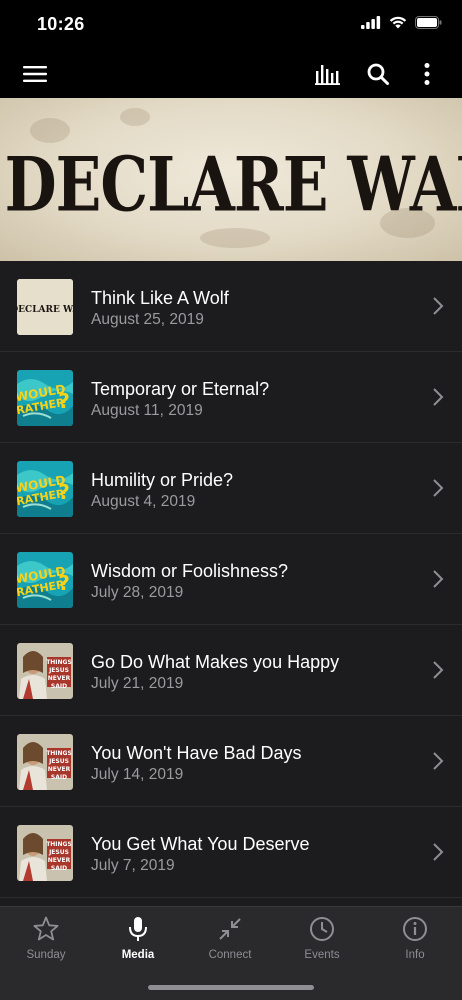 The height and width of the screenshot is (1000, 462). What do you see at coordinates (415, 955) in the screenshot?
I see `tab-label: Info` at bounding box center [415, 955].